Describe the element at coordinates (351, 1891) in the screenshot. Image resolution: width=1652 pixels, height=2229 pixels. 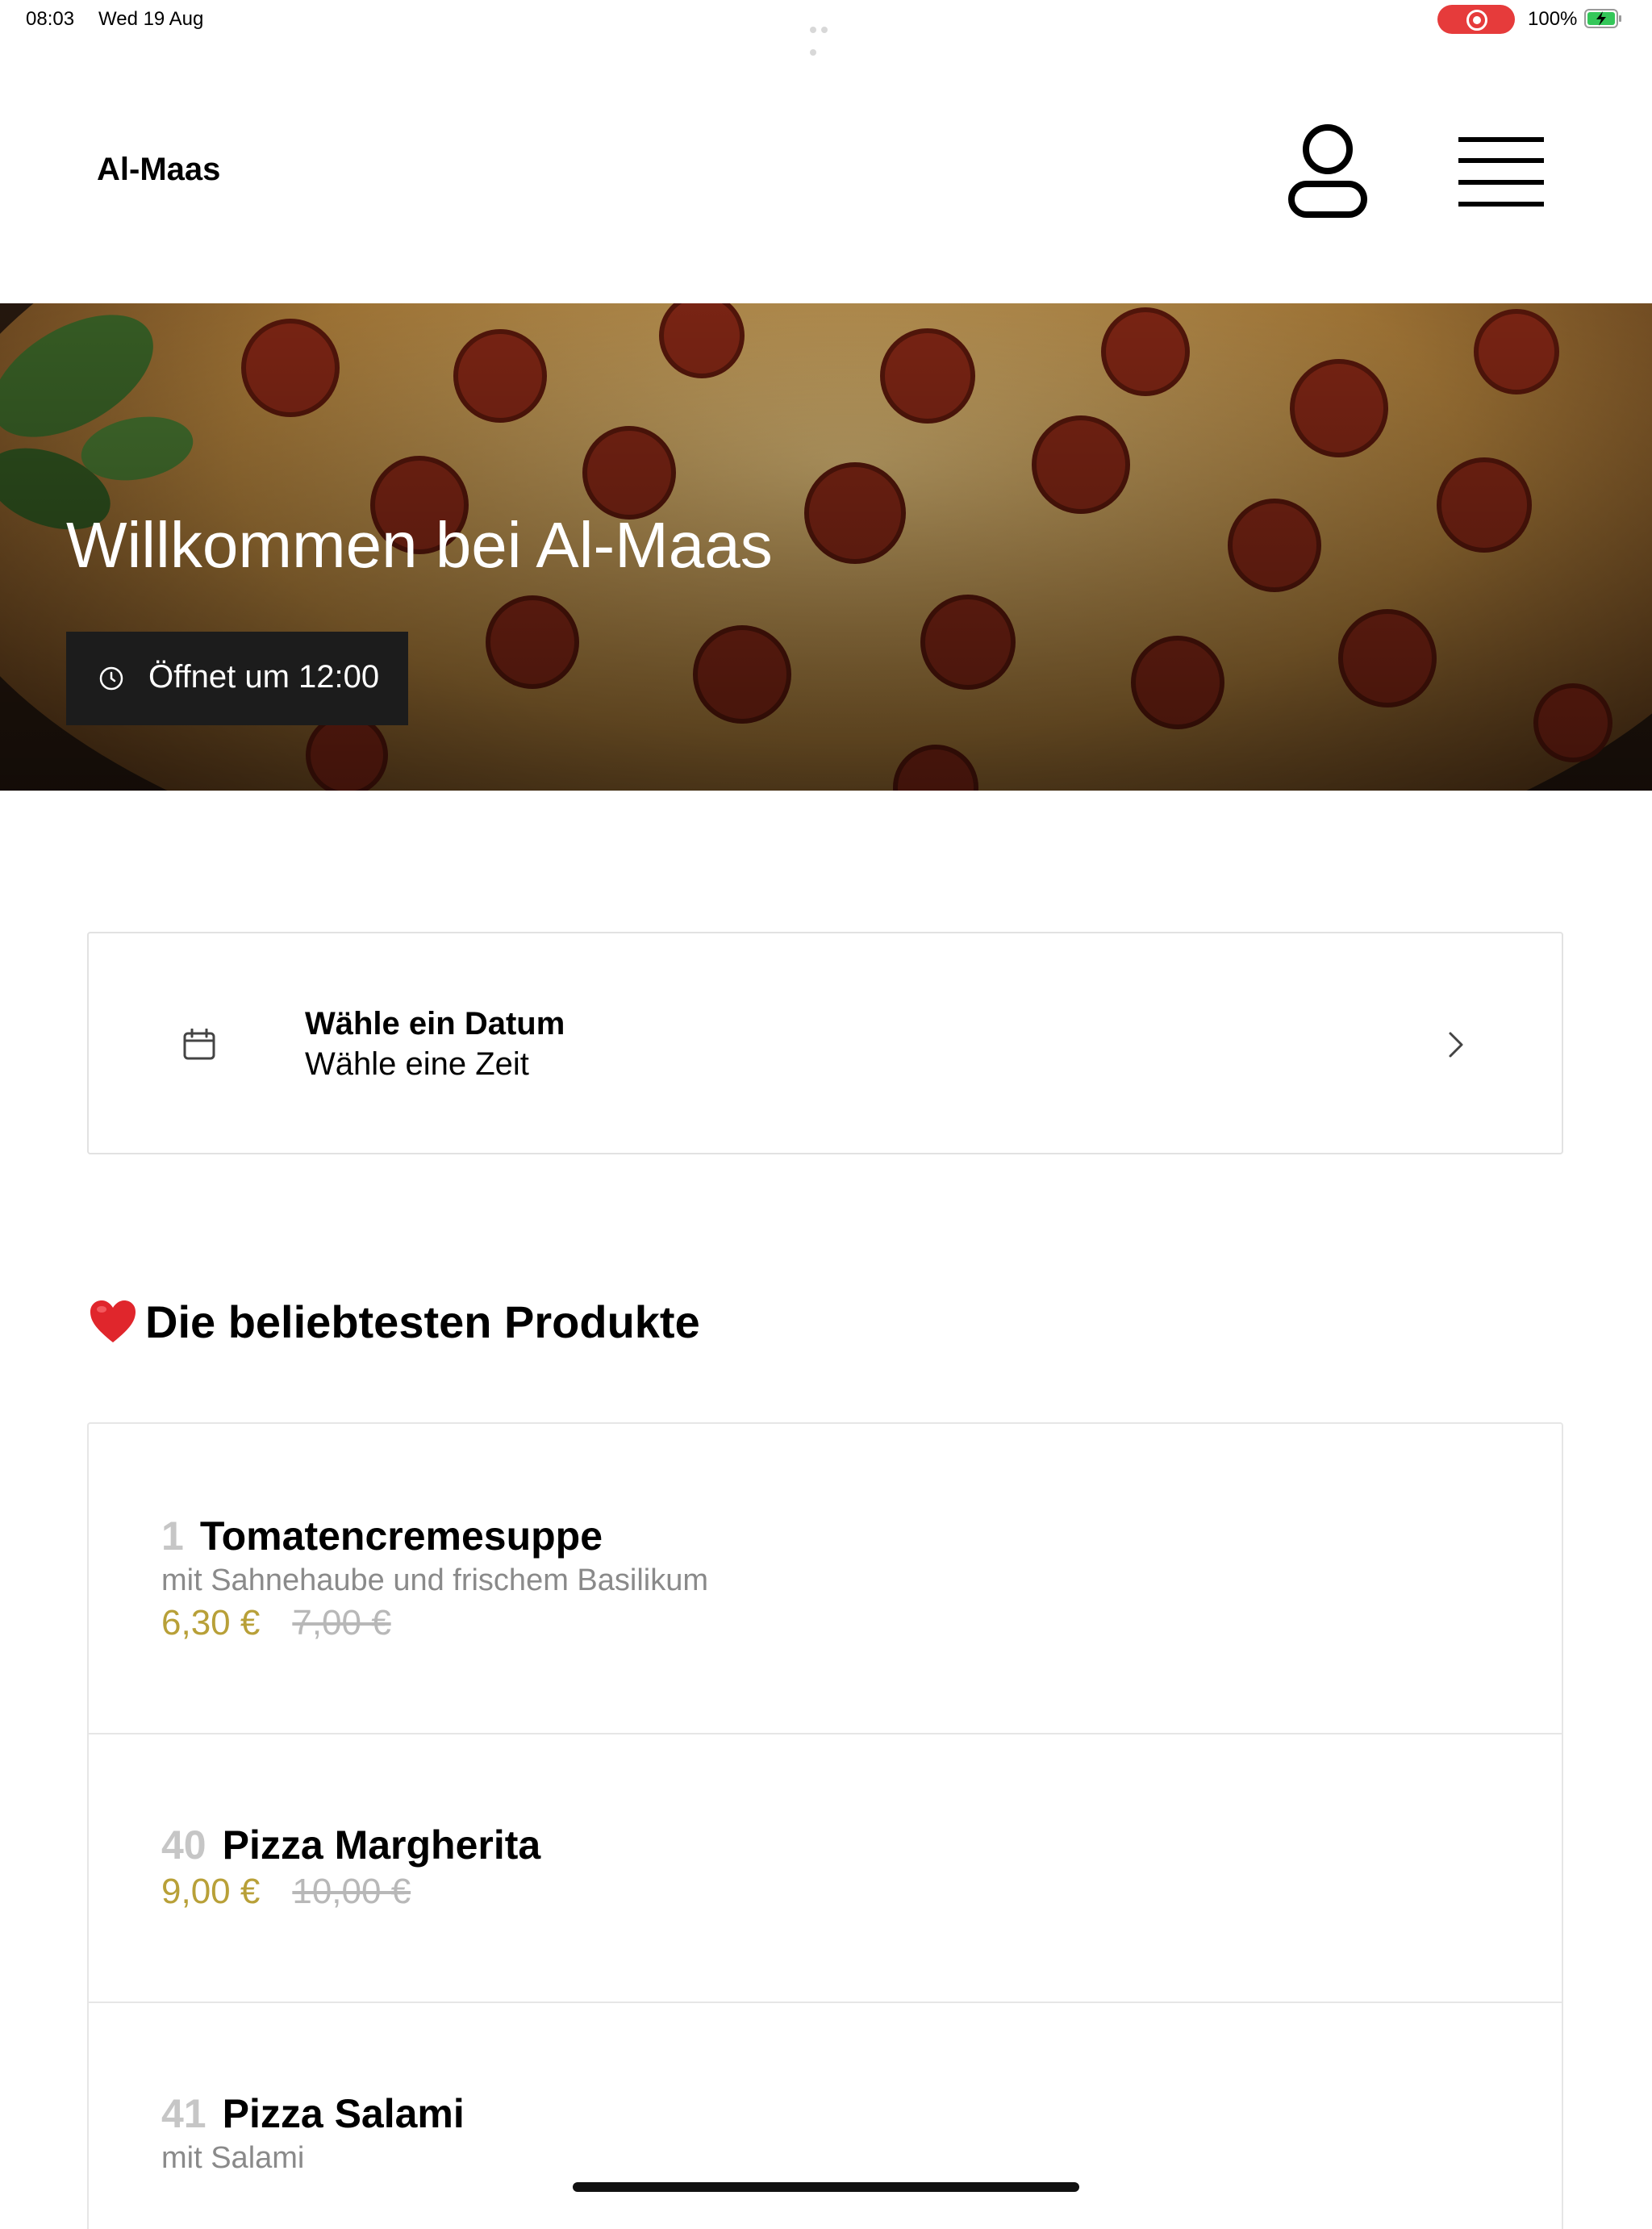
I see `product-old-price: 10,00 €` at that location.